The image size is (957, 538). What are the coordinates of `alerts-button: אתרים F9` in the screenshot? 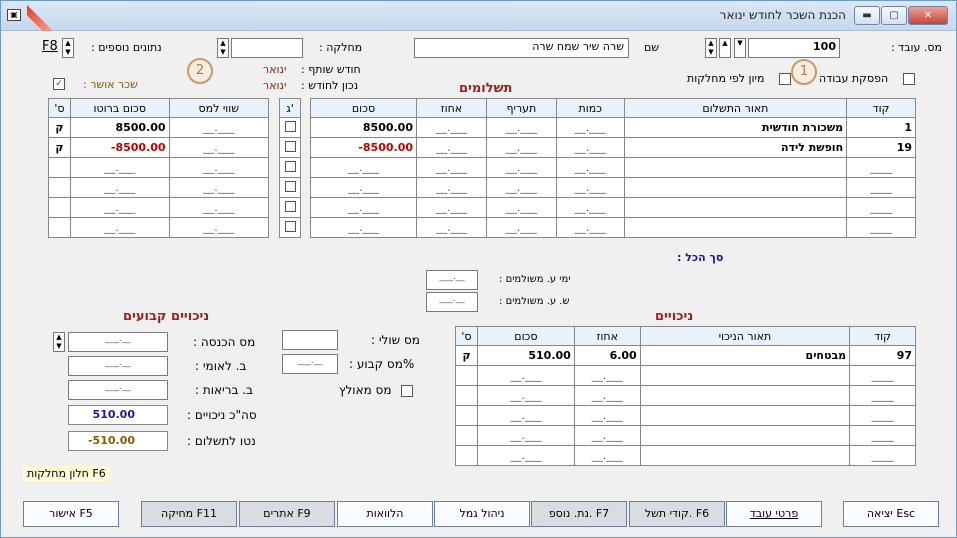 It's located at (287, 514).